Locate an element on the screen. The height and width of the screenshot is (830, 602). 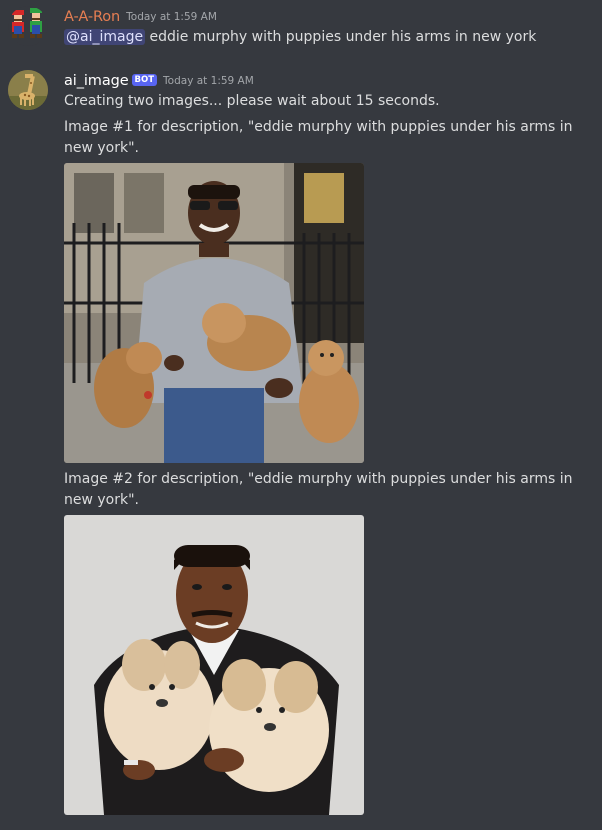
message-header: A-A-Ron Today at 1:59 AM is located at coordinates (140, 15).